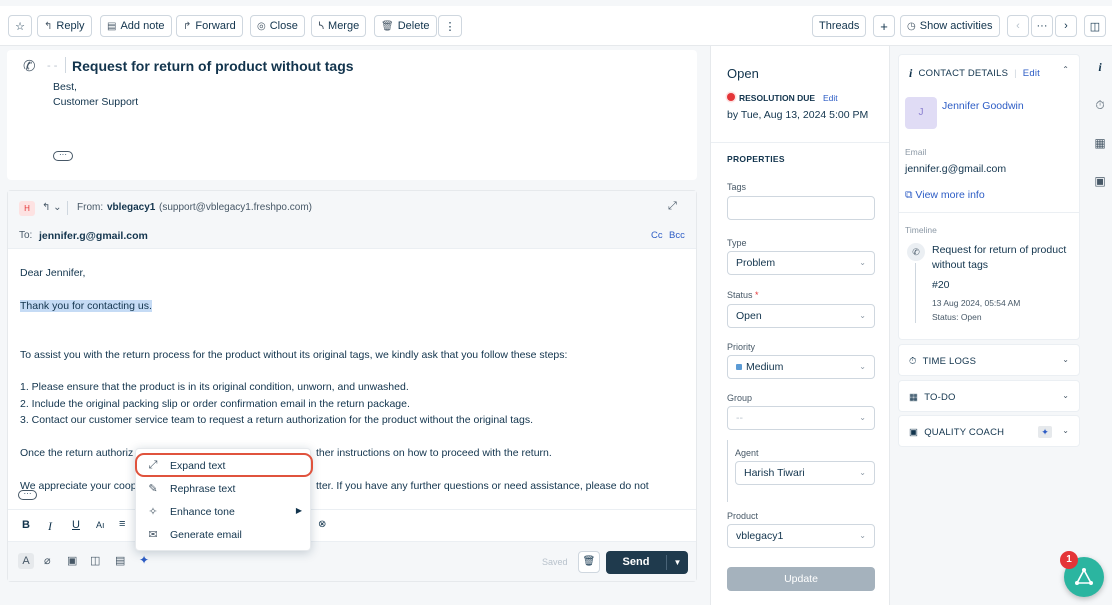 This screenshot has width=1112, height=605. What do you see at coordinates (339, 26) in the screenshot?
I see `merge-button: ᓴ Merge` at bounding box center [339, 26].